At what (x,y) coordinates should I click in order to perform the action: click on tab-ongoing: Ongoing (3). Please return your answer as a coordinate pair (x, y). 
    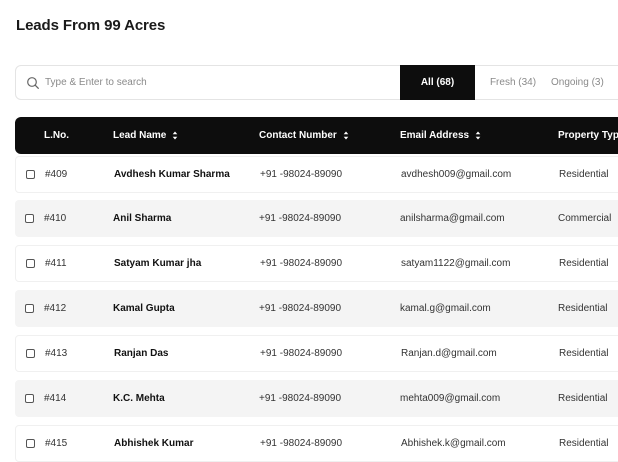
    Looking at the image, I should click on (584, 82).